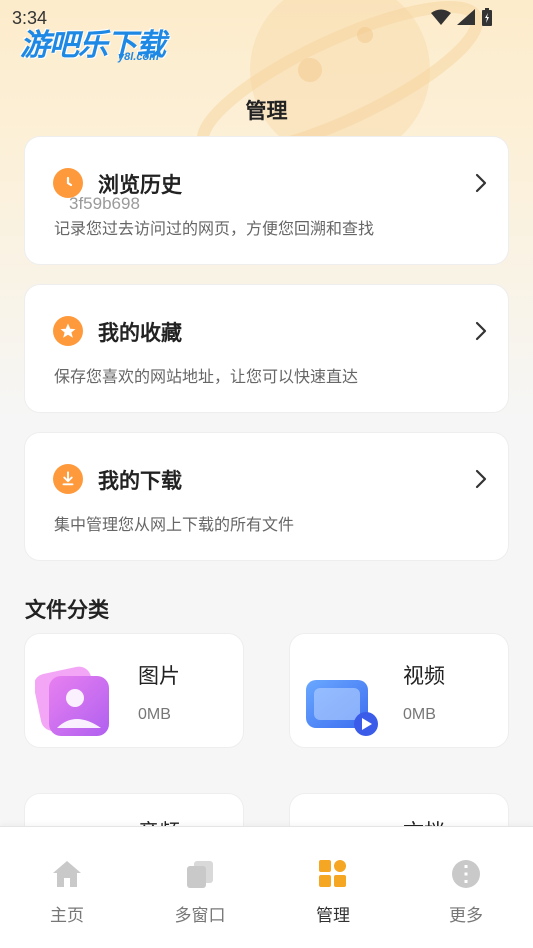 The height and width of the screenshot is (948, 533). I want to click on video-folder-icon, so click(342, 708).